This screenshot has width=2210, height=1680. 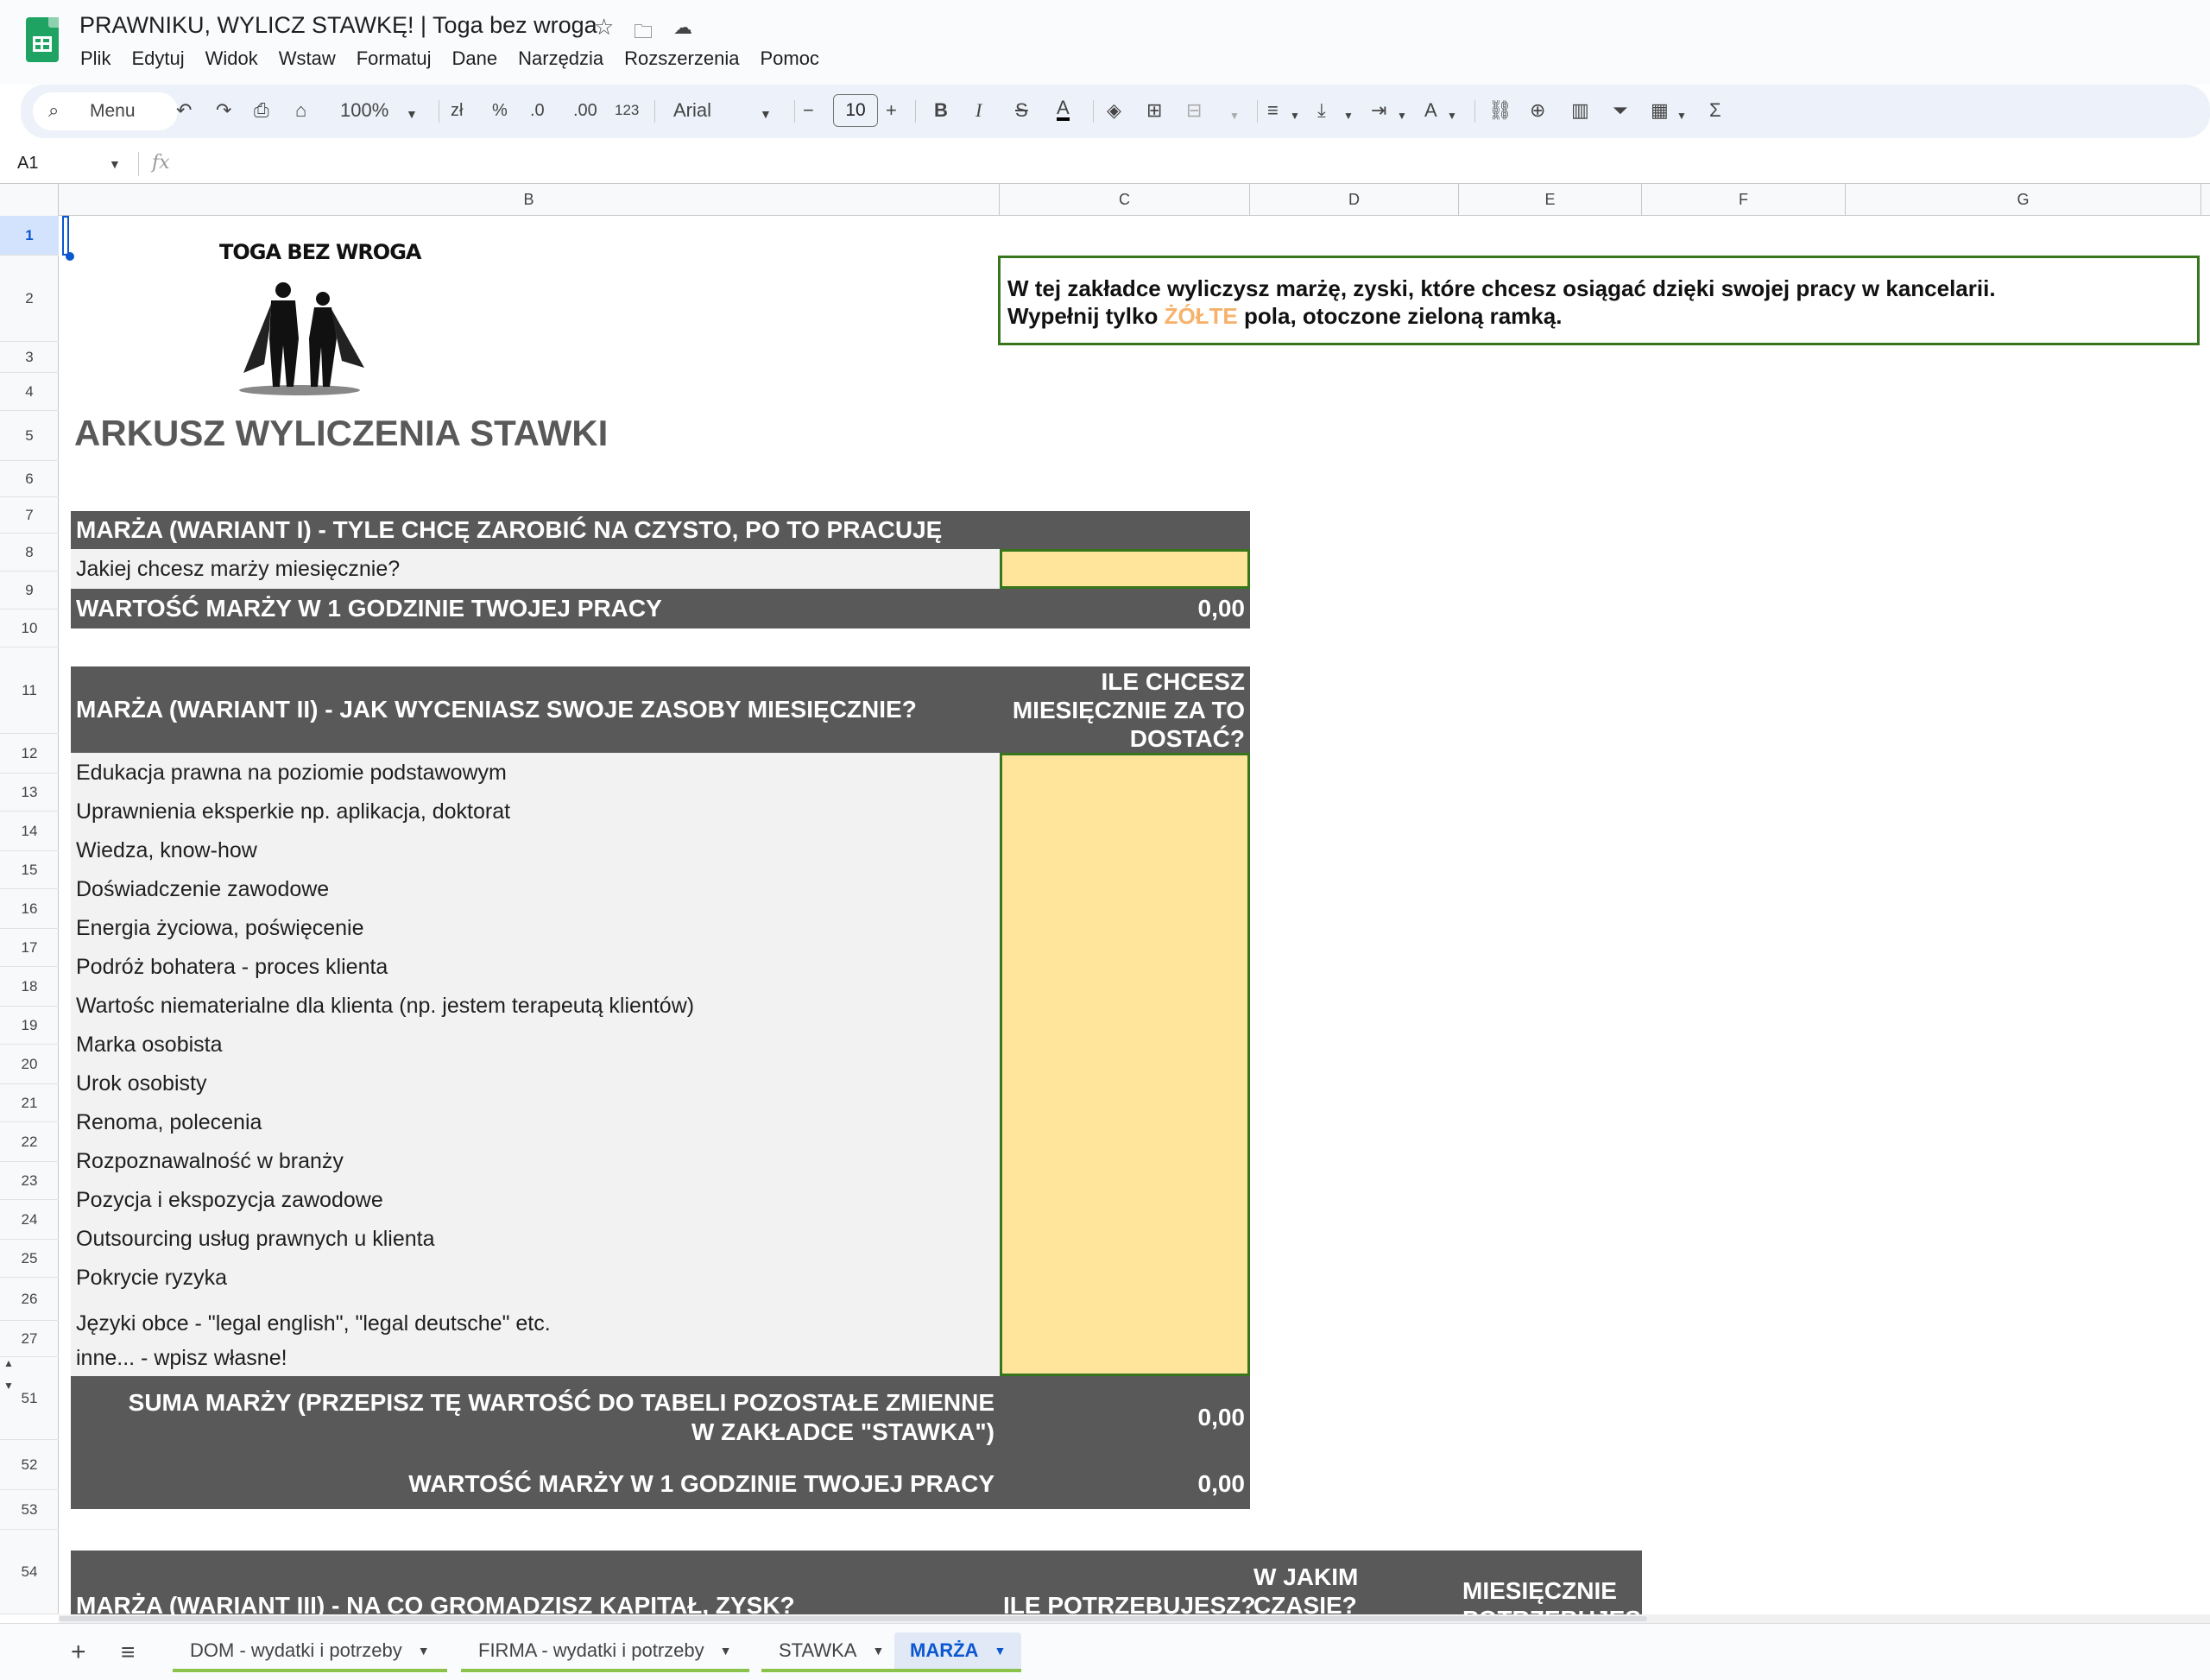 I want to click on star-icon: ☆, so click(x=604, y=27).